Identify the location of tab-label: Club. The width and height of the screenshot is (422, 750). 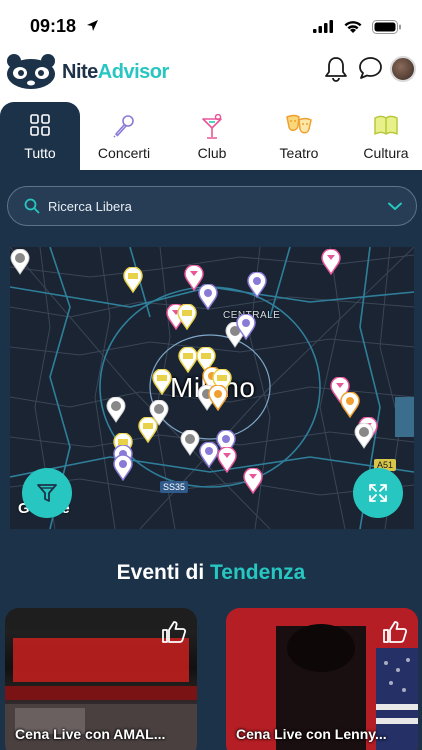
(212, 153).